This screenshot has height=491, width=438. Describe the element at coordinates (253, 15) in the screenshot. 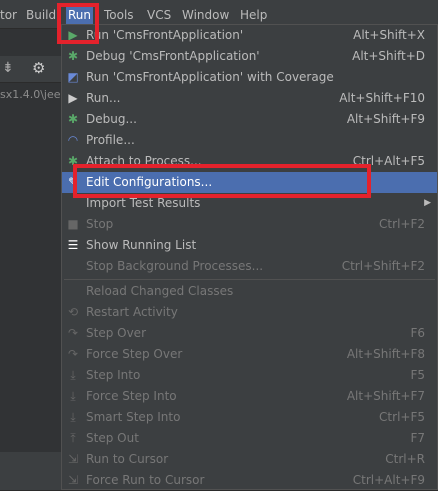

I see `menu-help: Help` at that location.